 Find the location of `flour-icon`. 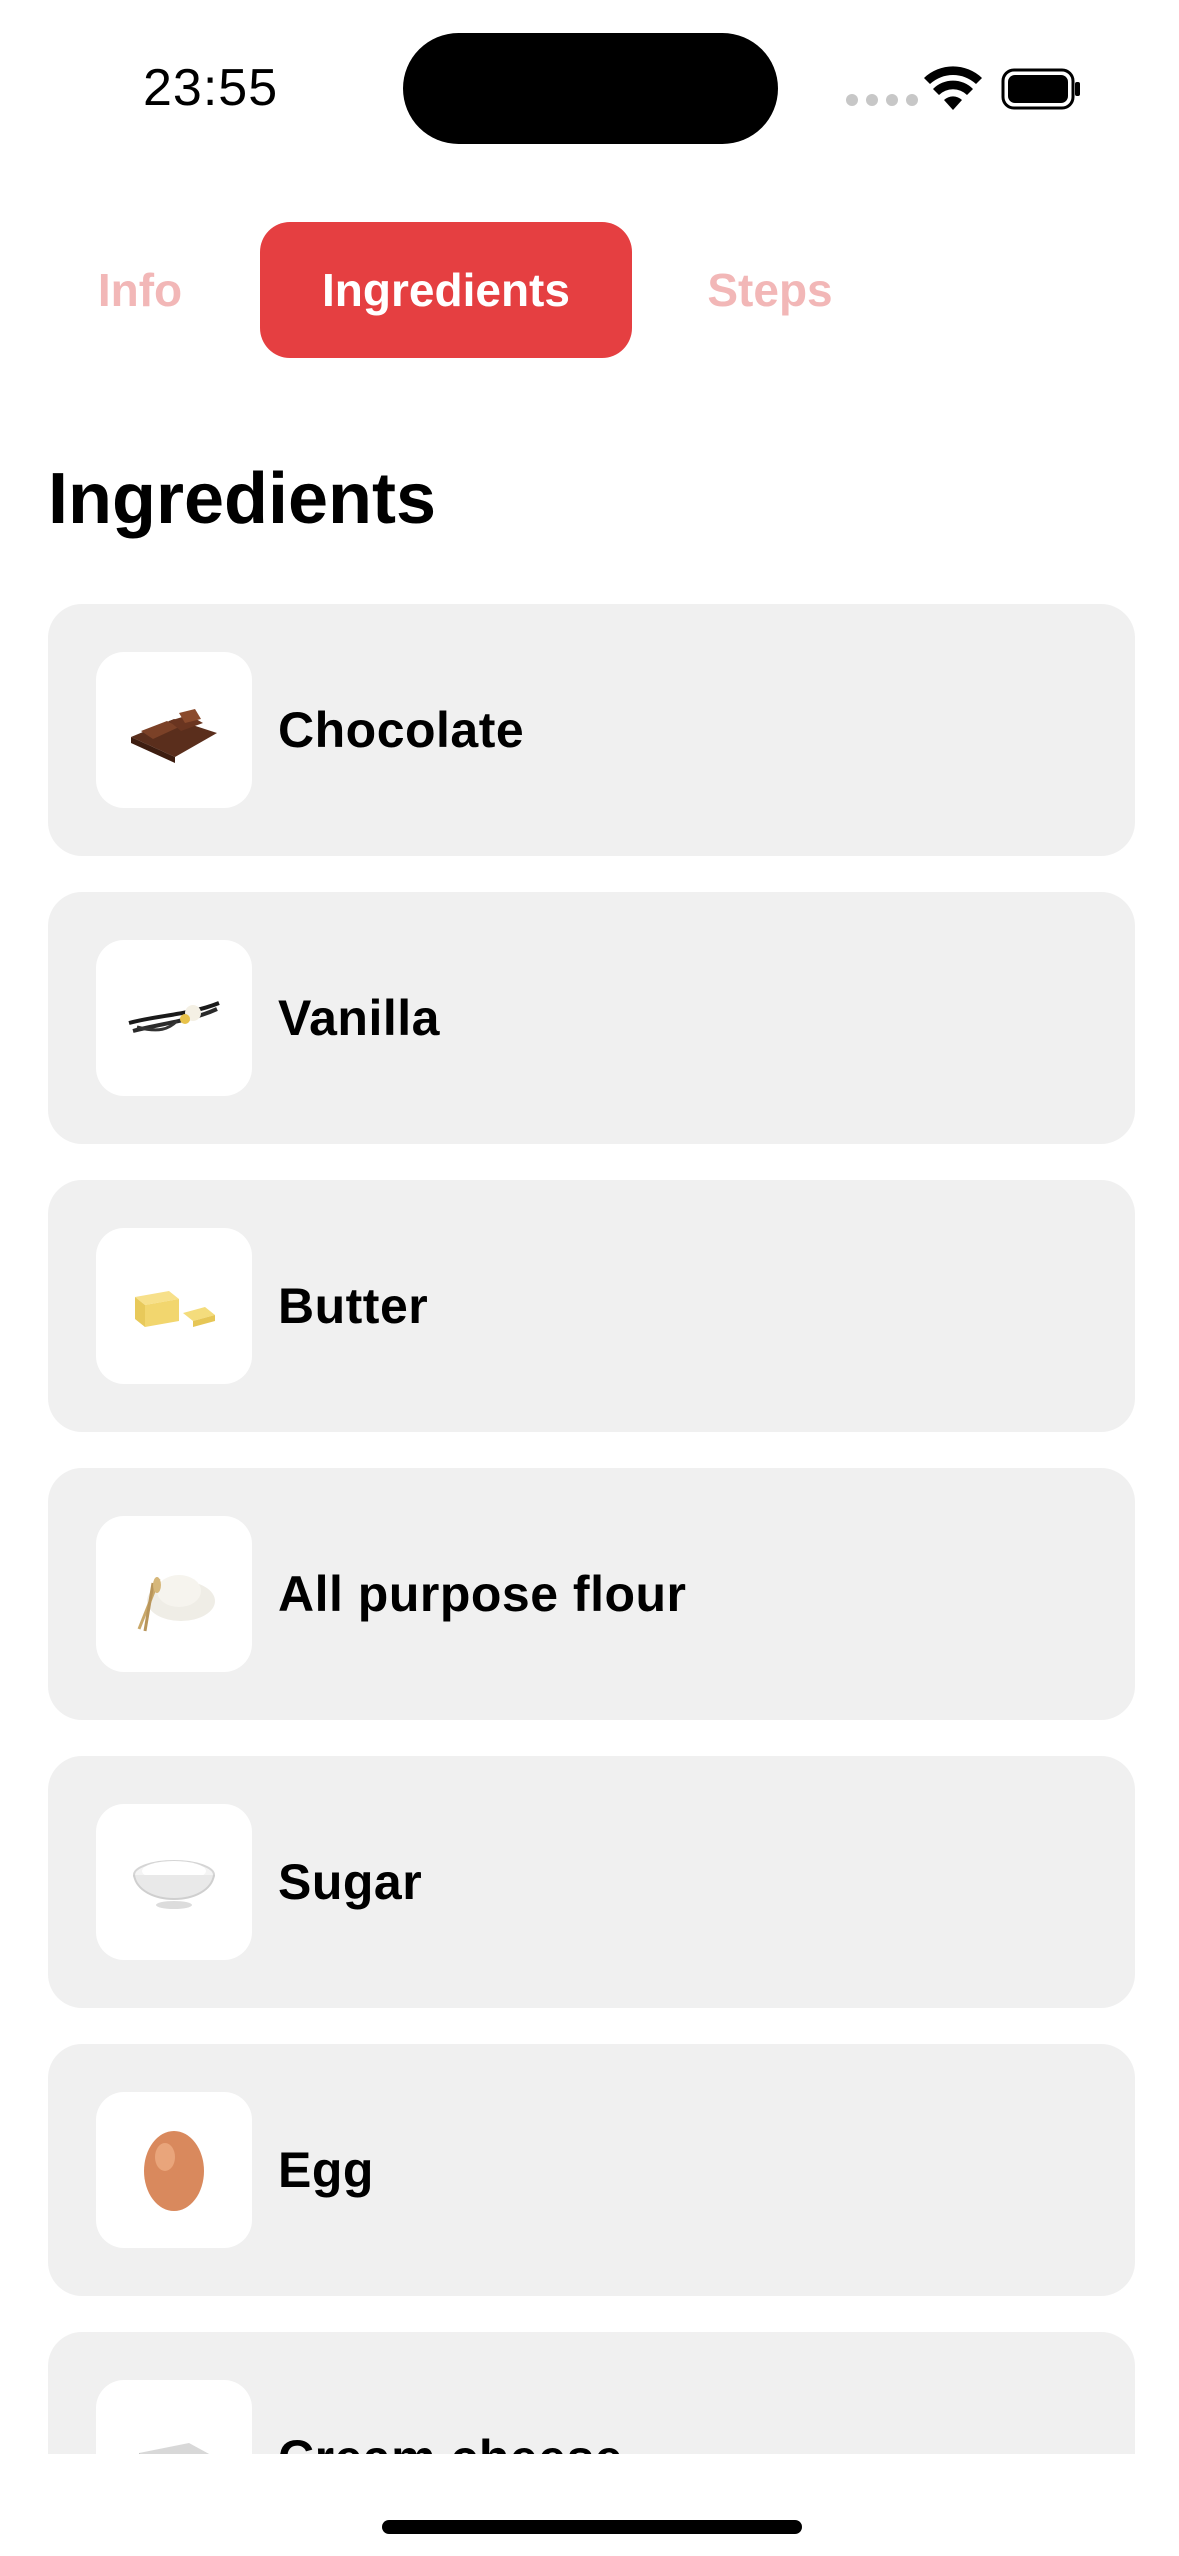

flour-icon is located at coordinates (174, 1594).